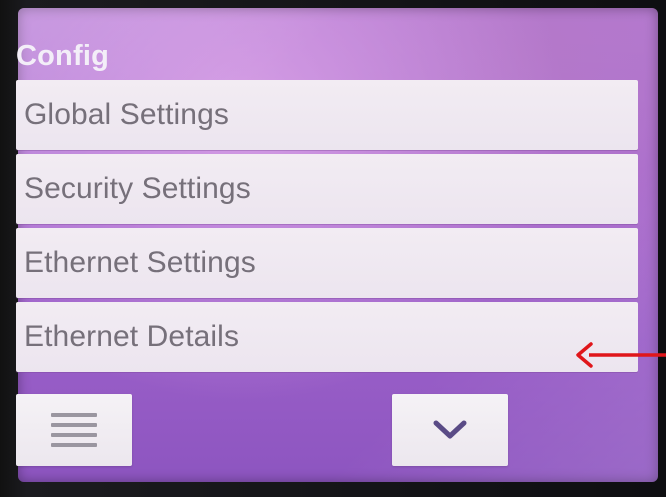 The image size is (666, 497). I want to click on chevron-down-icon, so click(450, 430).